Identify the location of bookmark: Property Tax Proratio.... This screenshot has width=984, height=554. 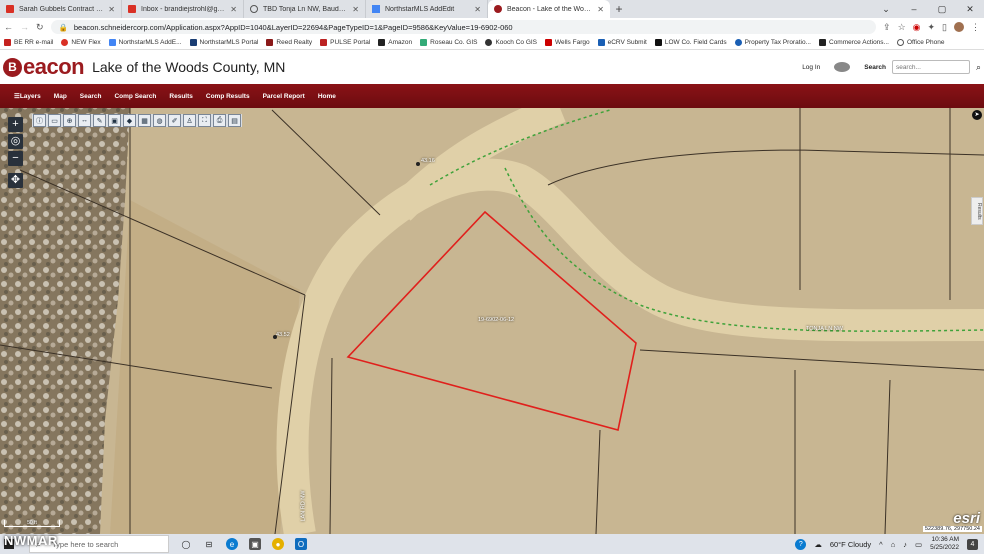
(772, 42).